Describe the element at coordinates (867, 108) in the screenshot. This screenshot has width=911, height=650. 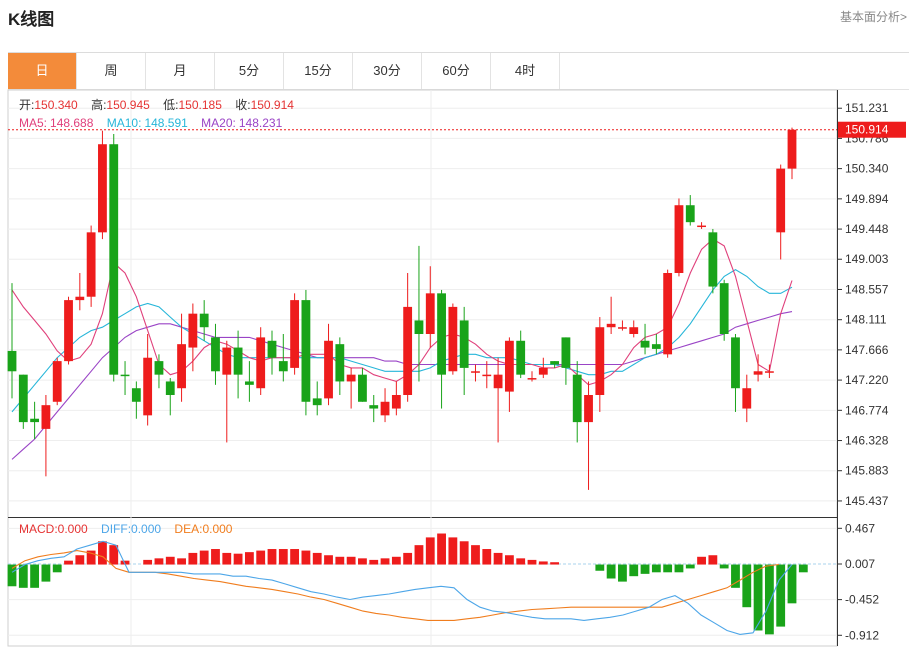
I see `price-tick-label: 151.231` at that location.